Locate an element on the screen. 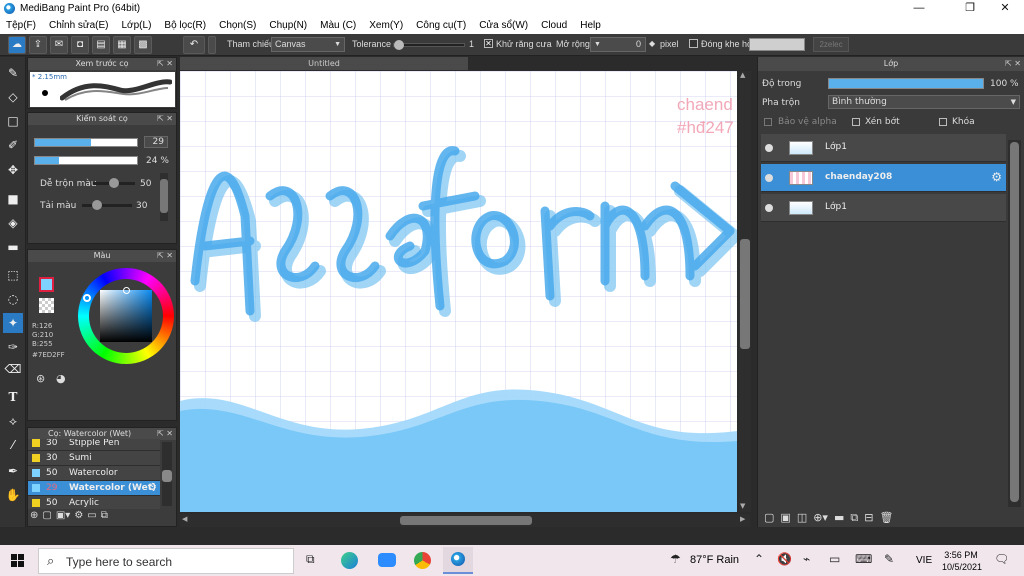 The height and width of the screenshot is (576, 1024). foreground-color-swatch is located at coordinates (46, 284).